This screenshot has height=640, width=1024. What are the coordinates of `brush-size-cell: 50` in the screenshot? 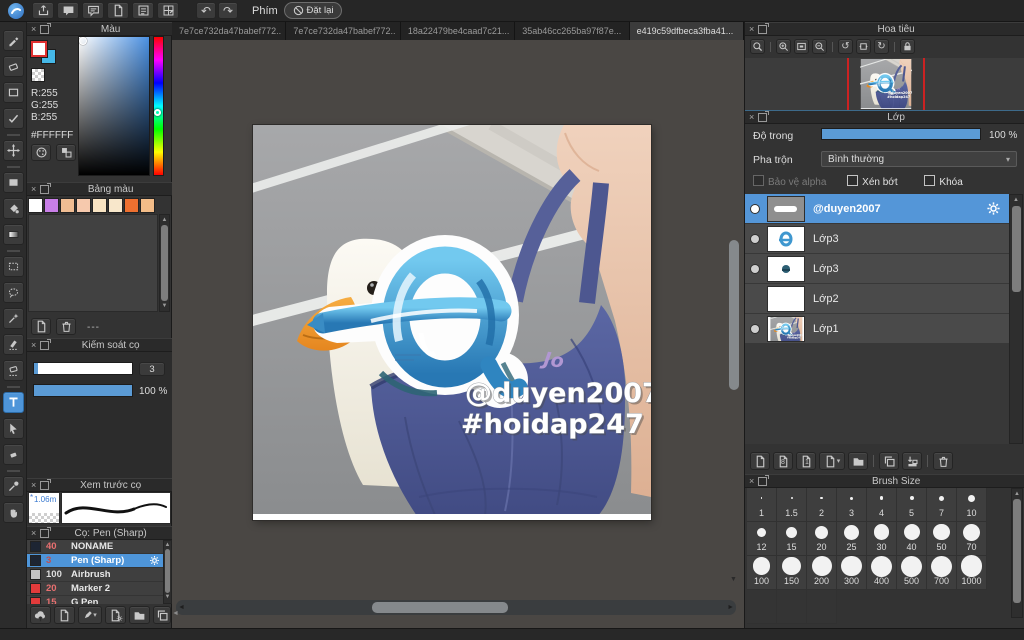 It's located at (942, 539).